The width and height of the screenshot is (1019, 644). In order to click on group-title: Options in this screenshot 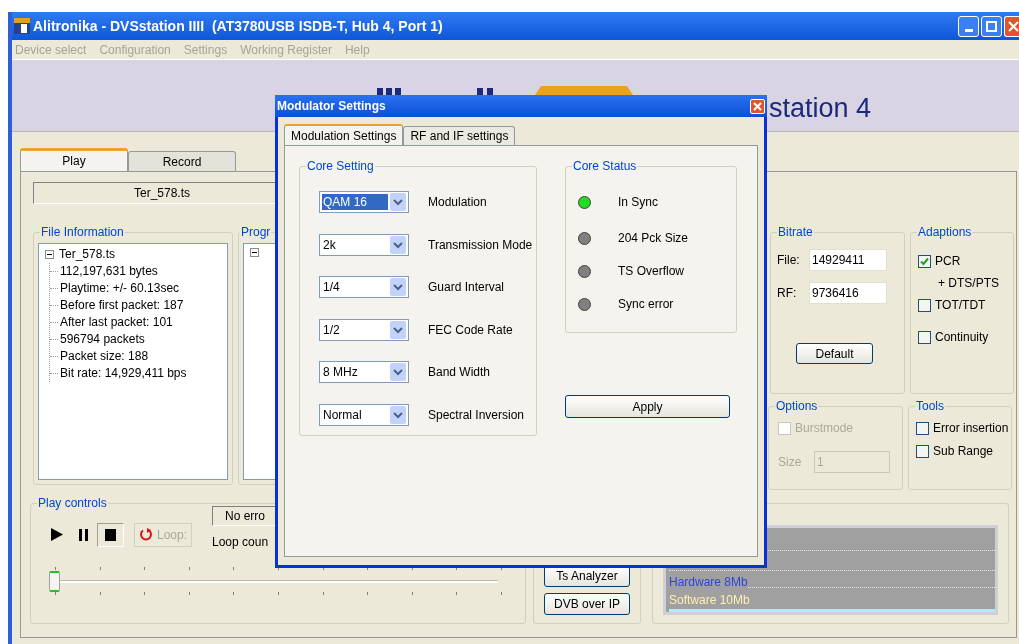, I will do `click(797, 406)`.